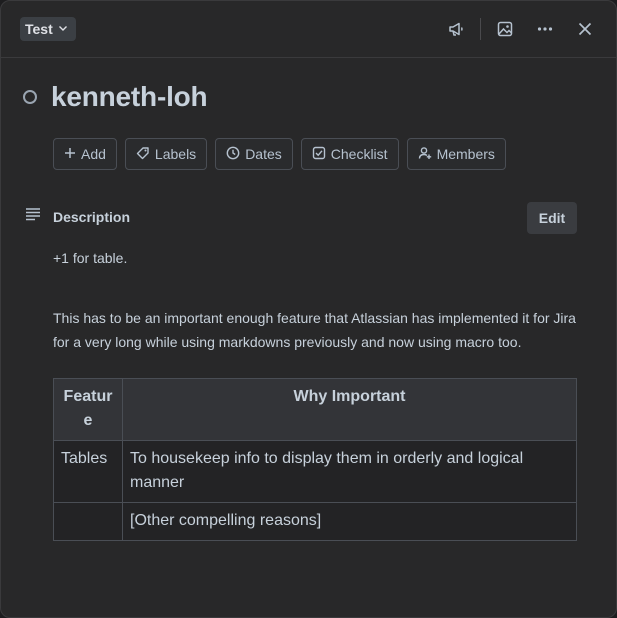  I want to click on title-row: kenneth-loh, so click(115, 97).